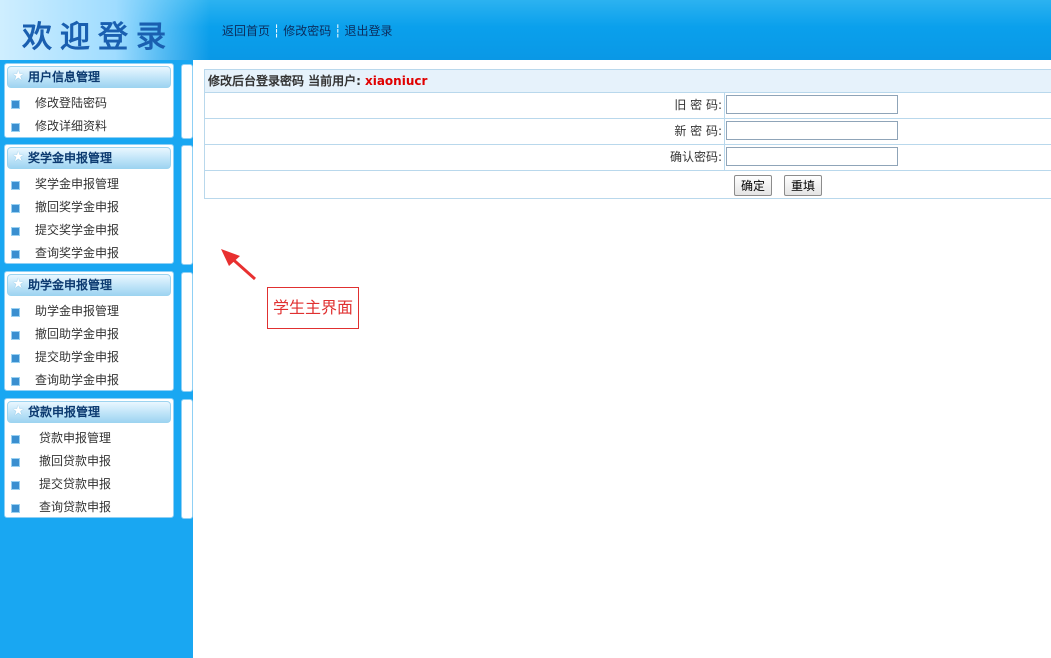 This screenshot has height=658, width=1051. I want to click on sidebar-item-change-login-password: 修改登陆密码, so click(89, 103).